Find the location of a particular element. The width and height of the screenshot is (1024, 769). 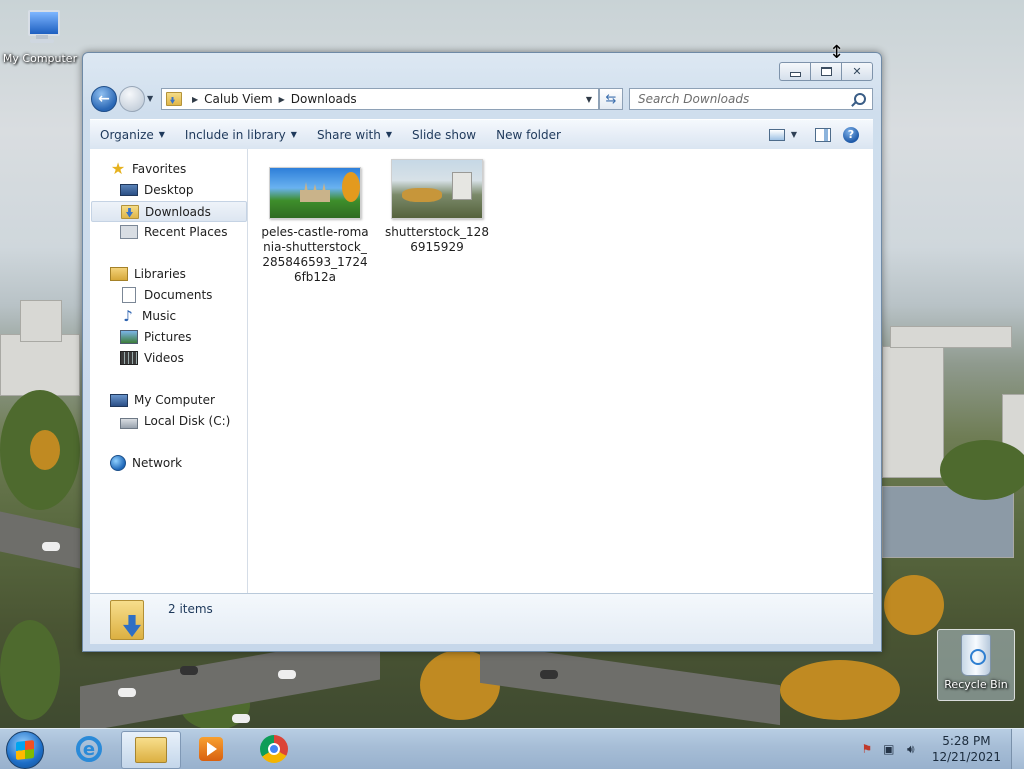

address-bar: ▶ Calub Viem ▶ Downloads ▼ is located at coordinates (380, 99).